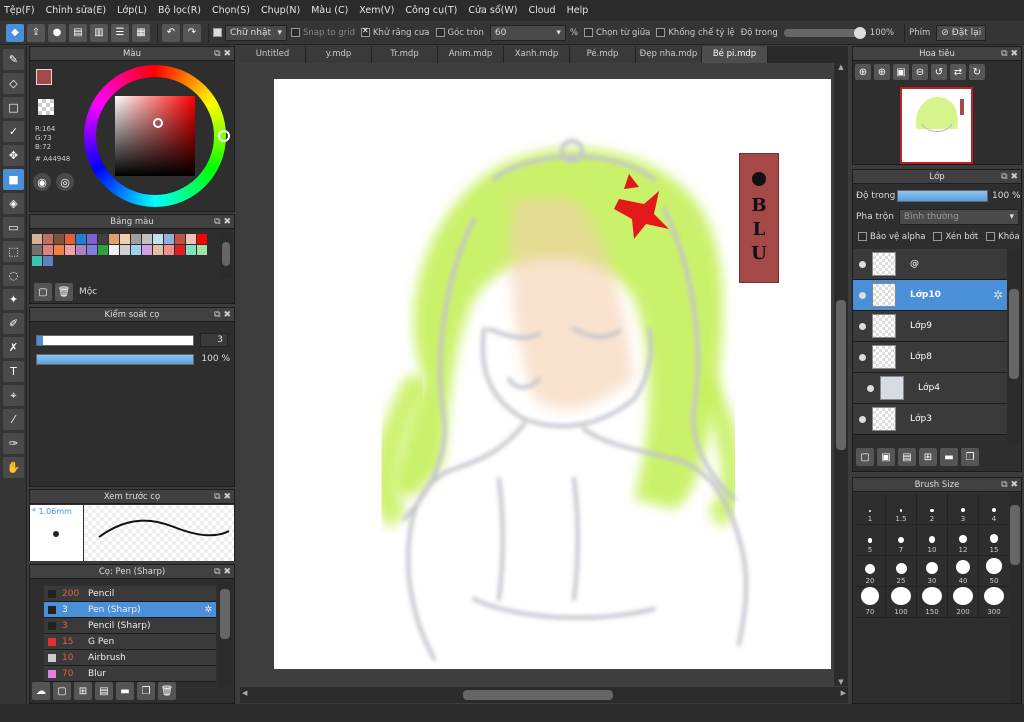  What do you see at coordinates (339, 54) in the screenshot?
I see `tab-document: y.mdp` at bounding box center [339, 54].